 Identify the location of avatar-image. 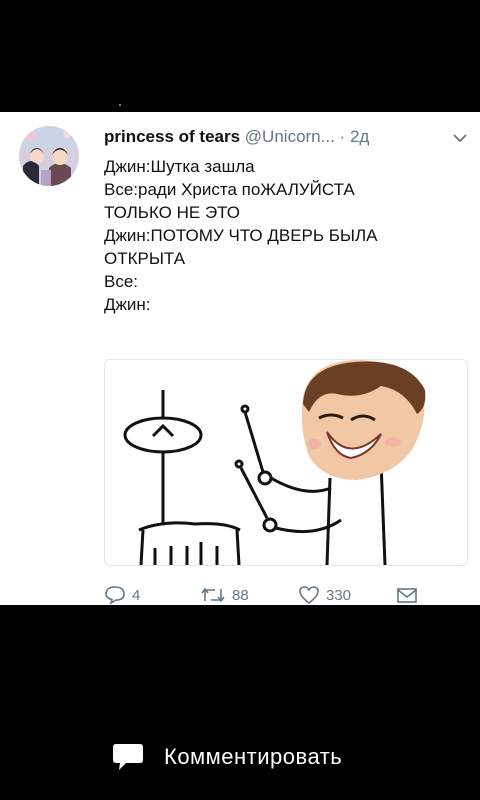
(49, 156).